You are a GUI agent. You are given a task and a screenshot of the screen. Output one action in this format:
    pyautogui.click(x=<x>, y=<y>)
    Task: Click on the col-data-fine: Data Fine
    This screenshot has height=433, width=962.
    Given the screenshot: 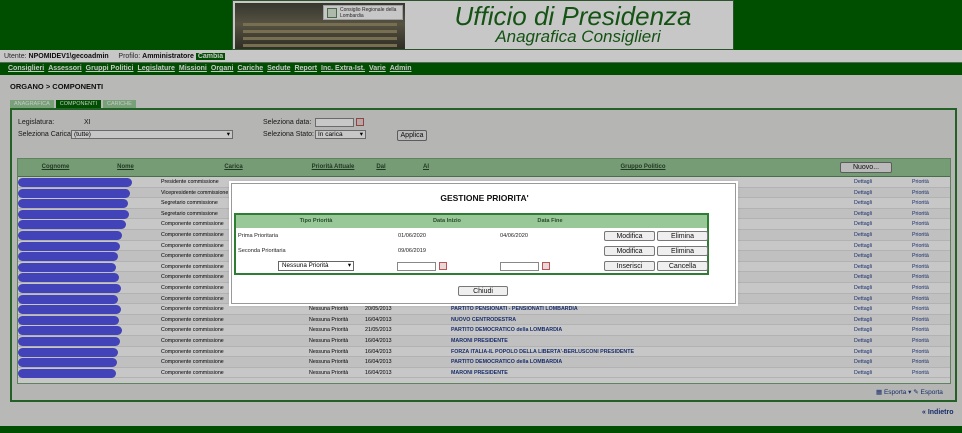 What is the action you would take?
    pyautogui.click(x=550, y=221)
    